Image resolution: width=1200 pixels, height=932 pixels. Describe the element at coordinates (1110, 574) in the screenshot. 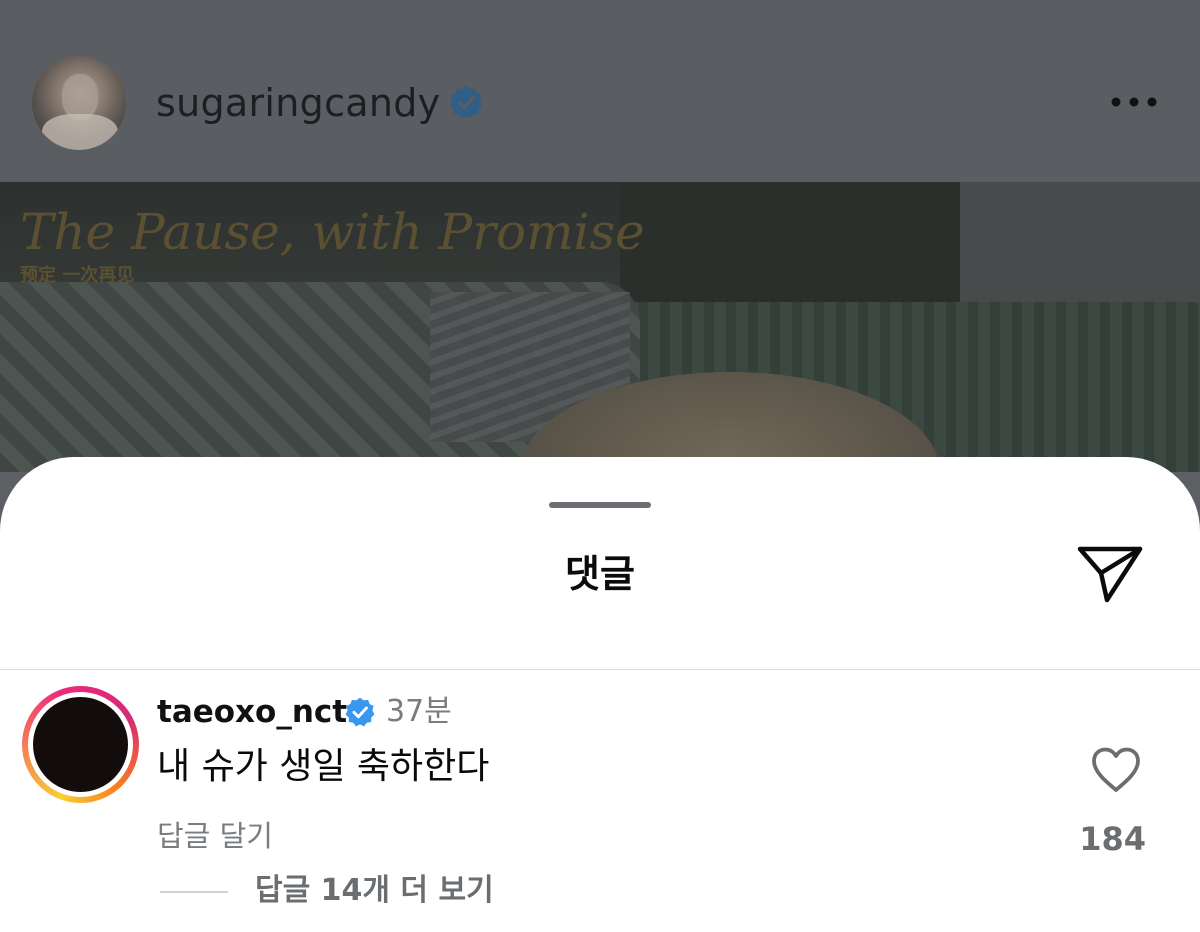

I see `send-icon` at that location.